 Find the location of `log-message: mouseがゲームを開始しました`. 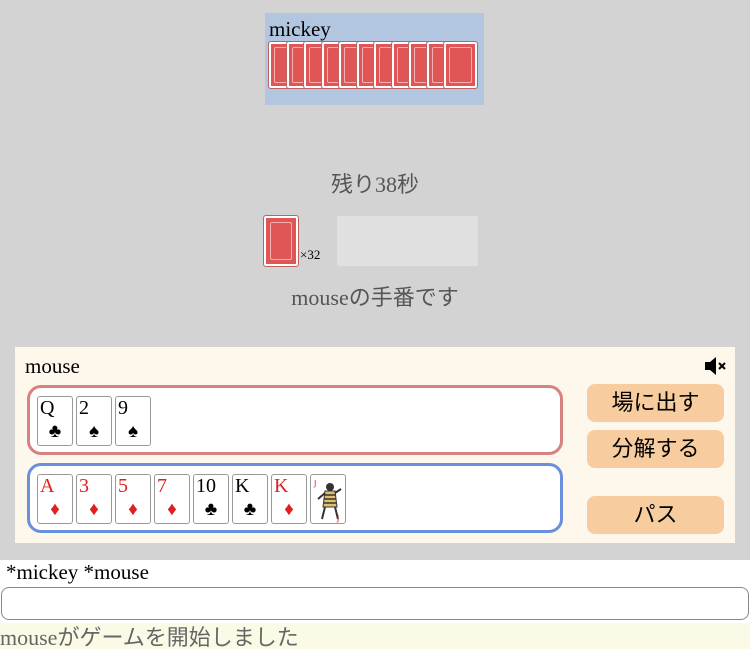

log-message: mouseがゲームを開始しました is located at coordinates (375, 636).